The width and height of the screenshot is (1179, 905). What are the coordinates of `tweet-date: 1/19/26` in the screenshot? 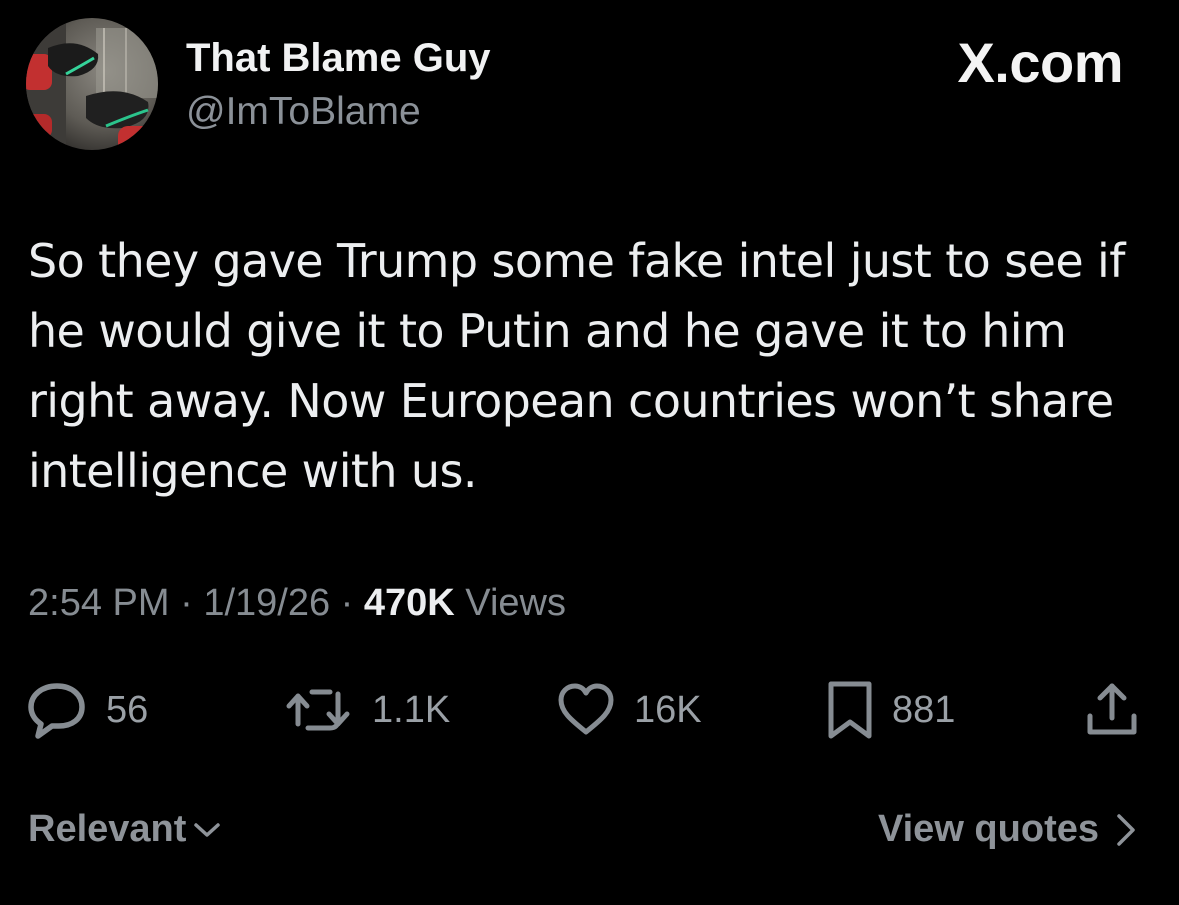 It's located at (266, 603).